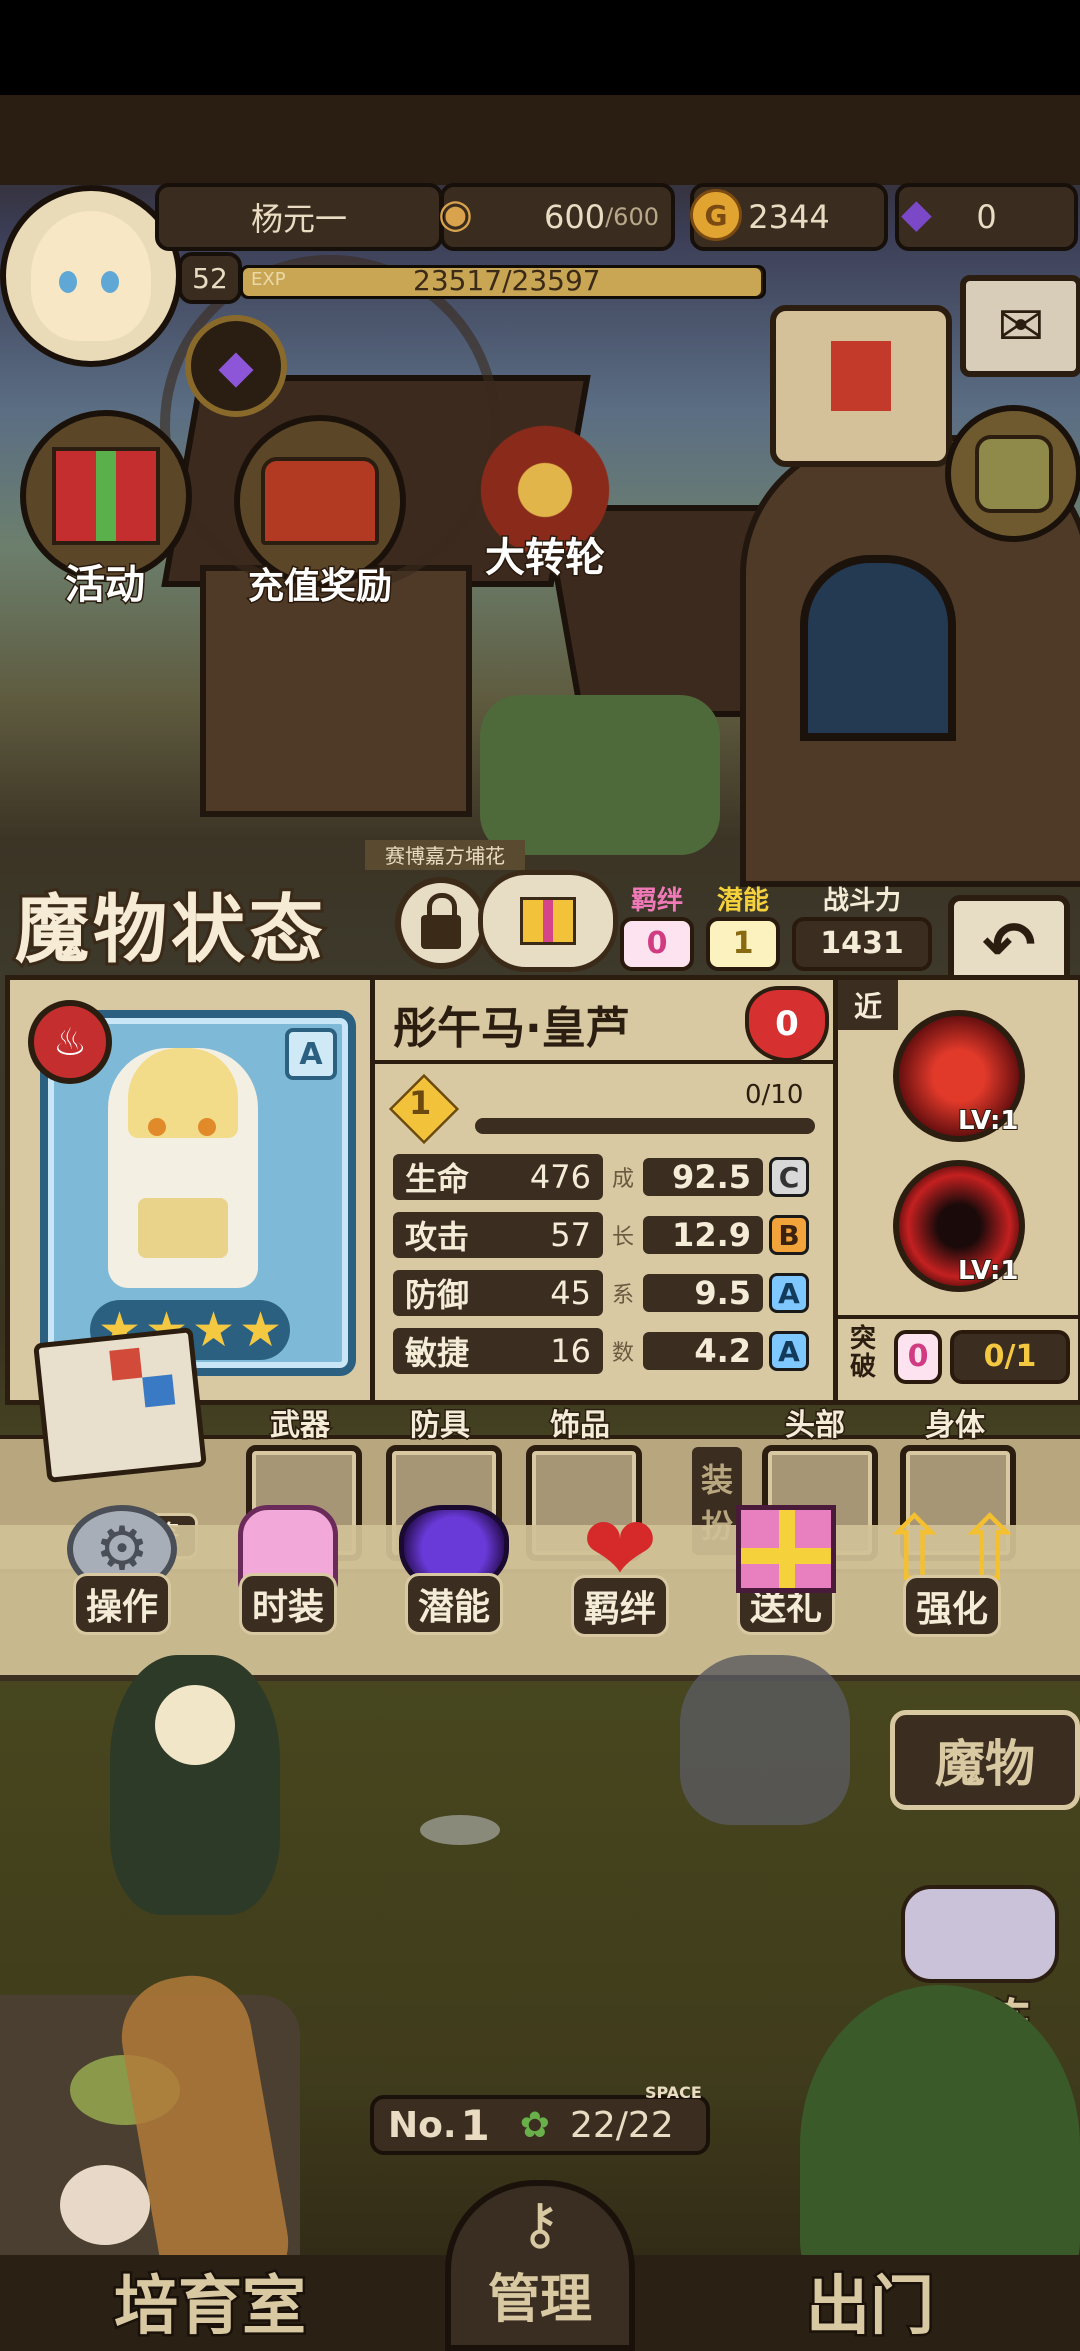 This screenshot has width=1080, height=2351. What do you see at coordinates (580, 1426) in the screenshot?
I see `accessory-label: 饰品` at bounding box center [580, 1426].